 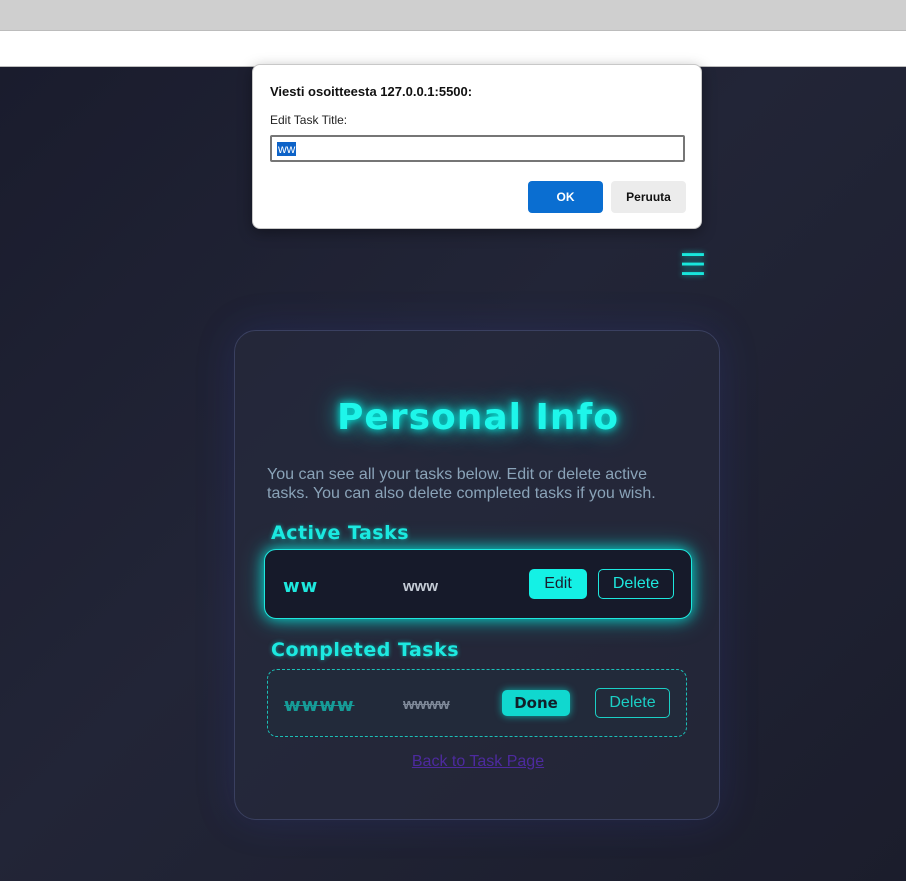 I want to click on active-tasks-heading: Active Tasks, so click(x=340, y=533).